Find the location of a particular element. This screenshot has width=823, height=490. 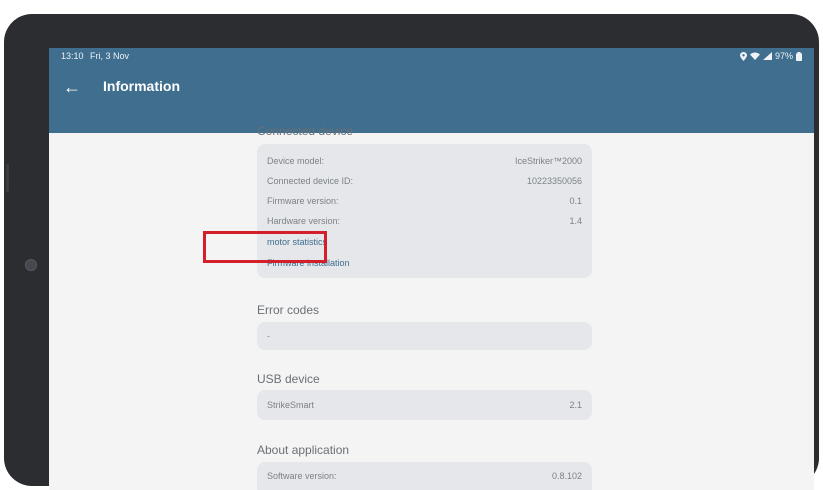

error-codes-card: - is located at coordinates (424, 336).